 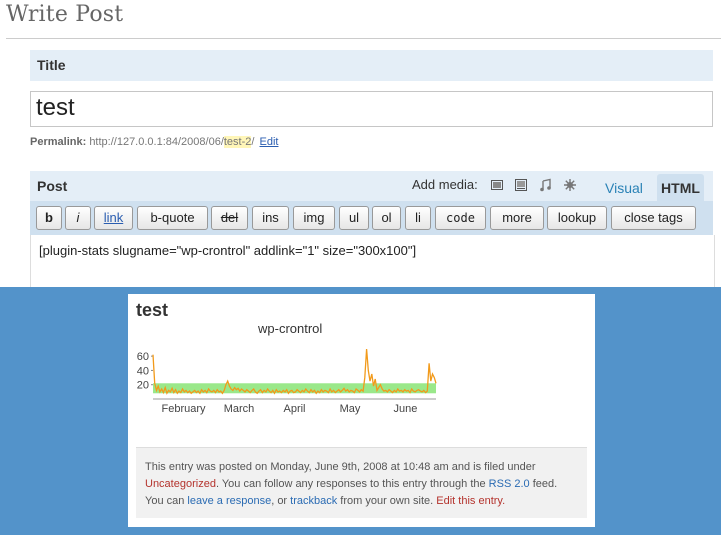 What do you see at coordinates (517, 218) in the screenshot?
I see `more-button: more` at bounding box center [517, 218].